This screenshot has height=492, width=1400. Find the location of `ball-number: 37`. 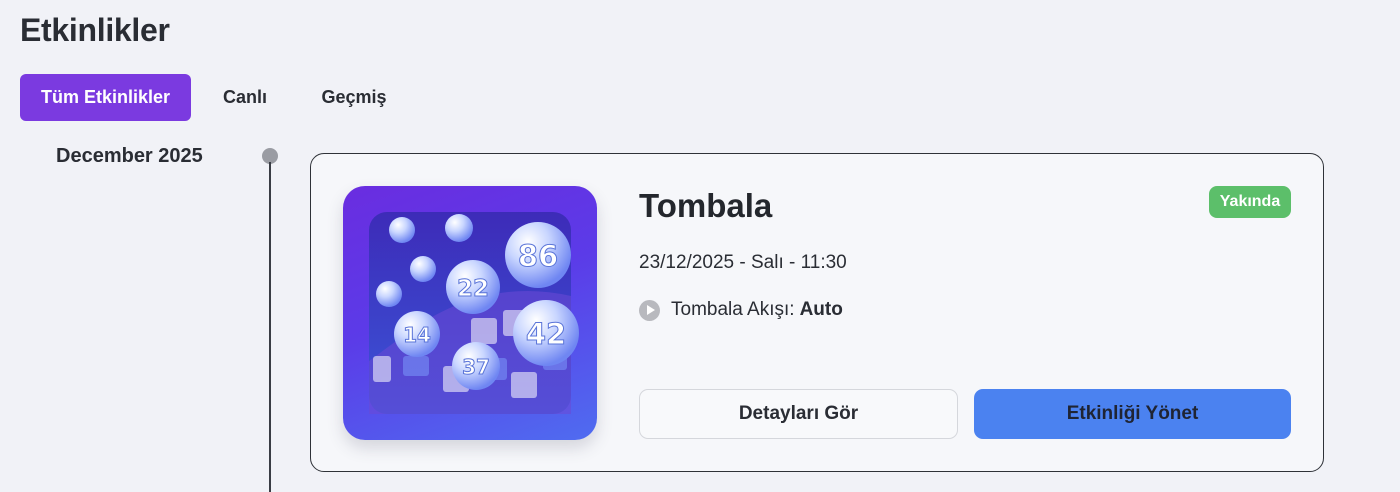

ball-number: 37 is located at coordinates (476, 367).